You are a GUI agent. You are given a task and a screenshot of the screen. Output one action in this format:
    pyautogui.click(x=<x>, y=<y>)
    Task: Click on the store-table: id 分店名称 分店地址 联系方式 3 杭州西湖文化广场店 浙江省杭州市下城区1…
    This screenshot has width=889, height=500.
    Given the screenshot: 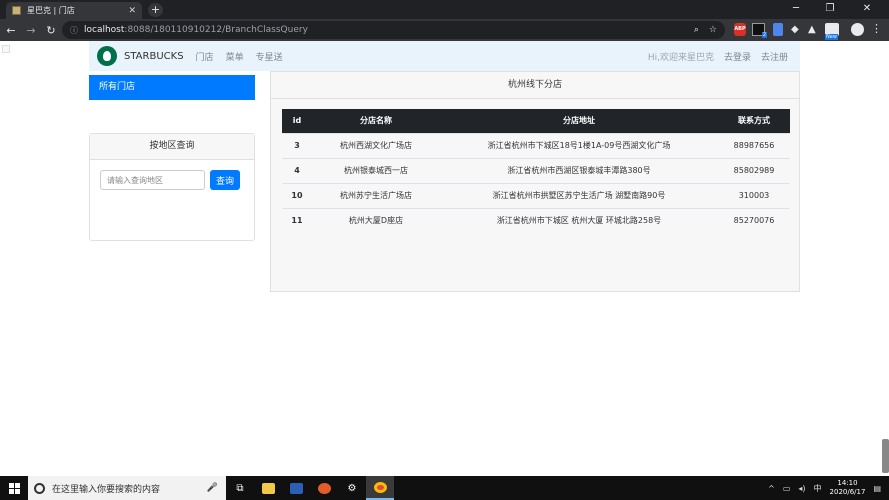 What is the action you would take?
    pyautogui.click(x=536, y=171)
    